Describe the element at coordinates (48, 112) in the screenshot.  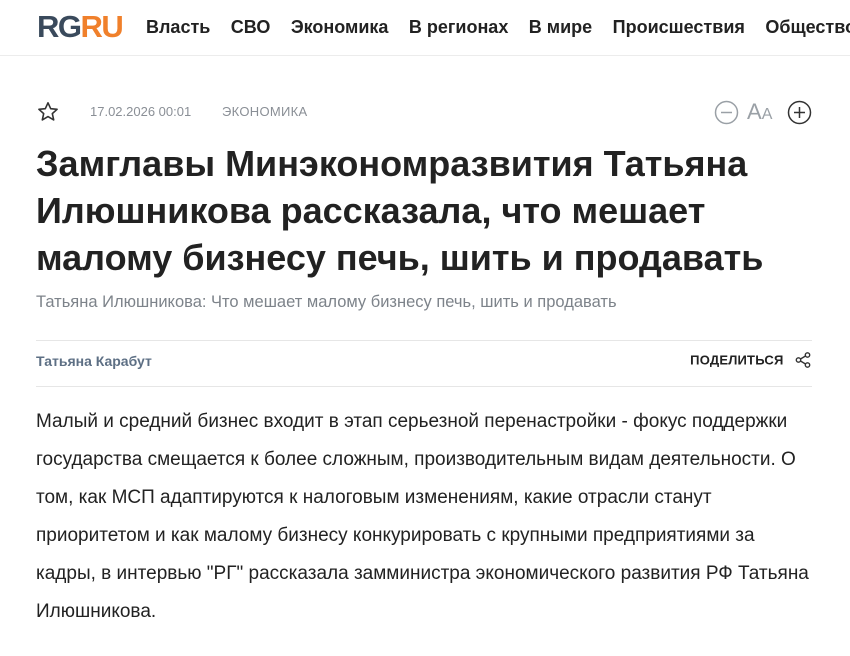
I see `star-outline-icon` at that location.